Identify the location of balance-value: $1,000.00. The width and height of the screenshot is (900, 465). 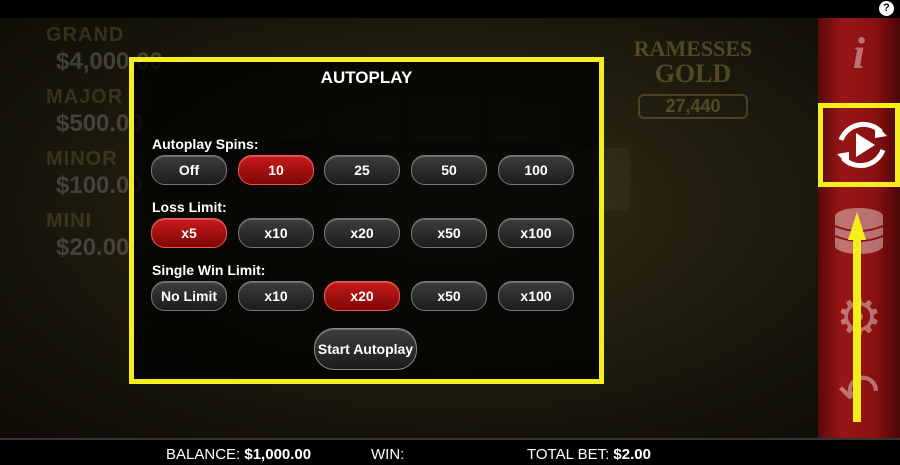
(278, 454).